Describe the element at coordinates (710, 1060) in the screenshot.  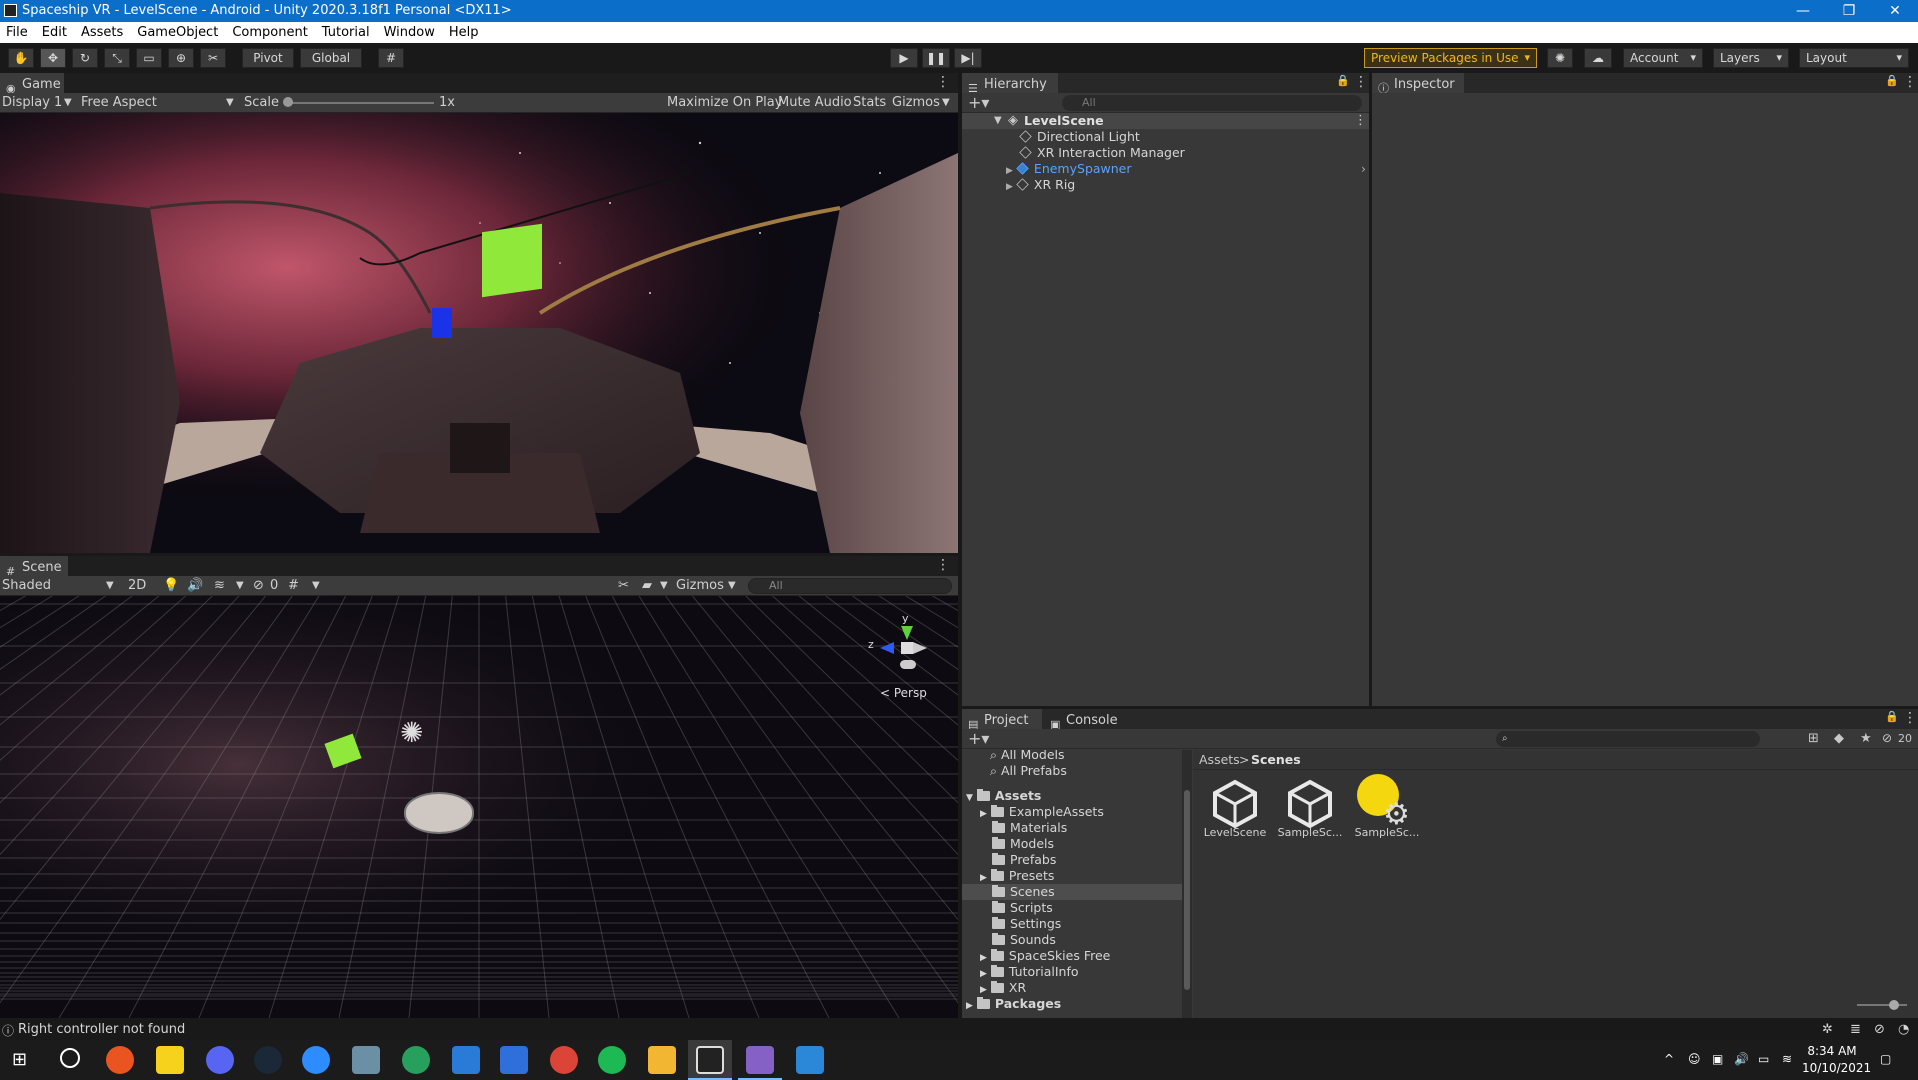
I see `unity-app-active` at that location.